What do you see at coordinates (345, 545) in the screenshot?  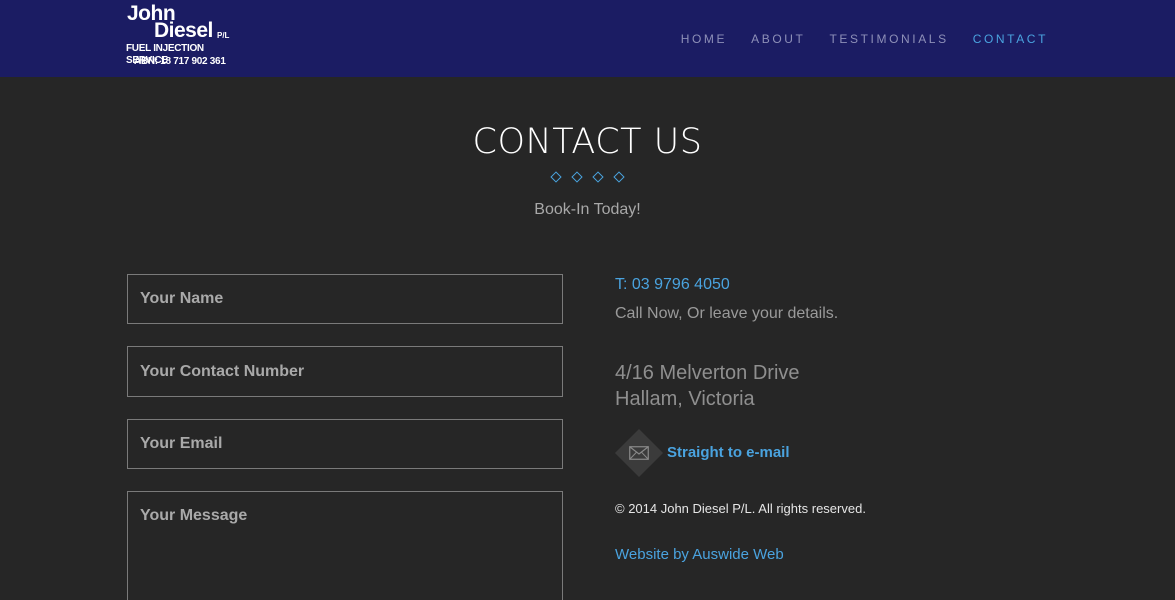 I see `message-field` at bounding box center [345, 545].